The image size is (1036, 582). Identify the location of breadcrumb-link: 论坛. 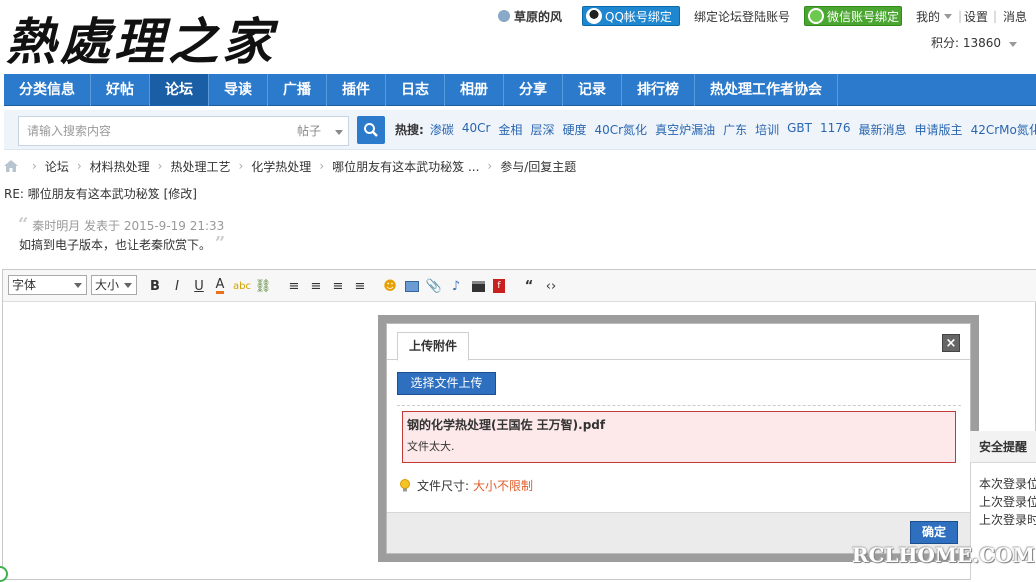
(57, 166).